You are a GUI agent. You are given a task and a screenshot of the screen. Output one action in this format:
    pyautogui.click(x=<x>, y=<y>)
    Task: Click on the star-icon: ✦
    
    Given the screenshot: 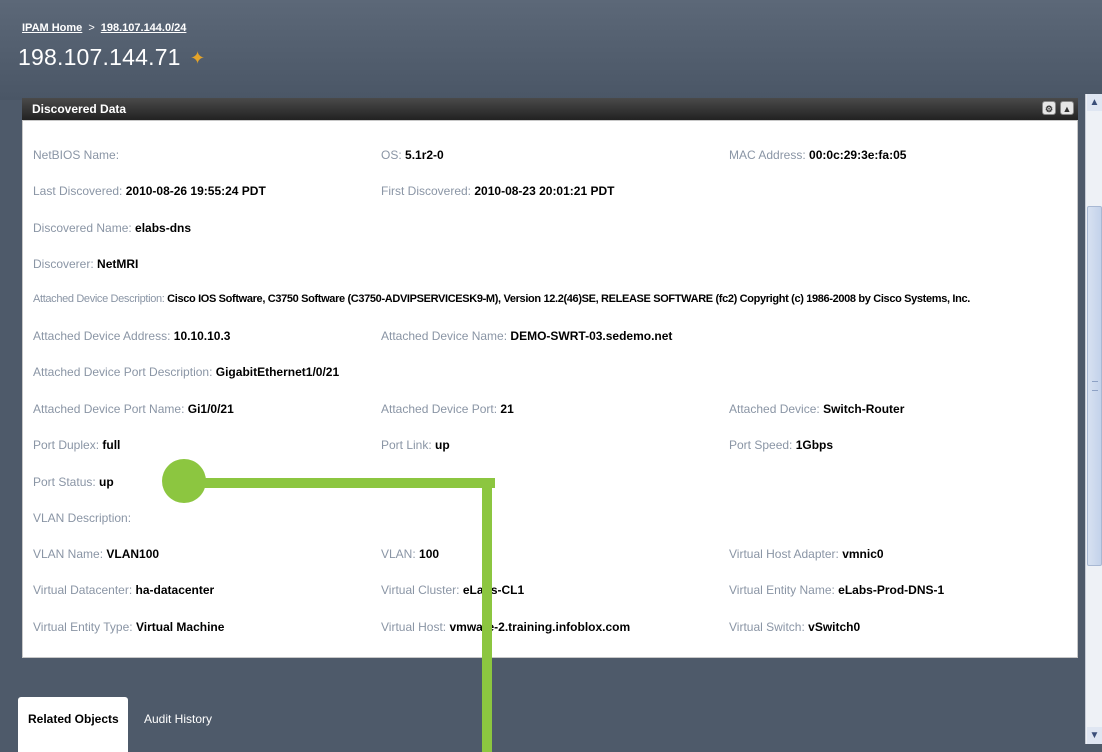 What is the action you would take?
    pyautogui.click(x=197, y=58)
    